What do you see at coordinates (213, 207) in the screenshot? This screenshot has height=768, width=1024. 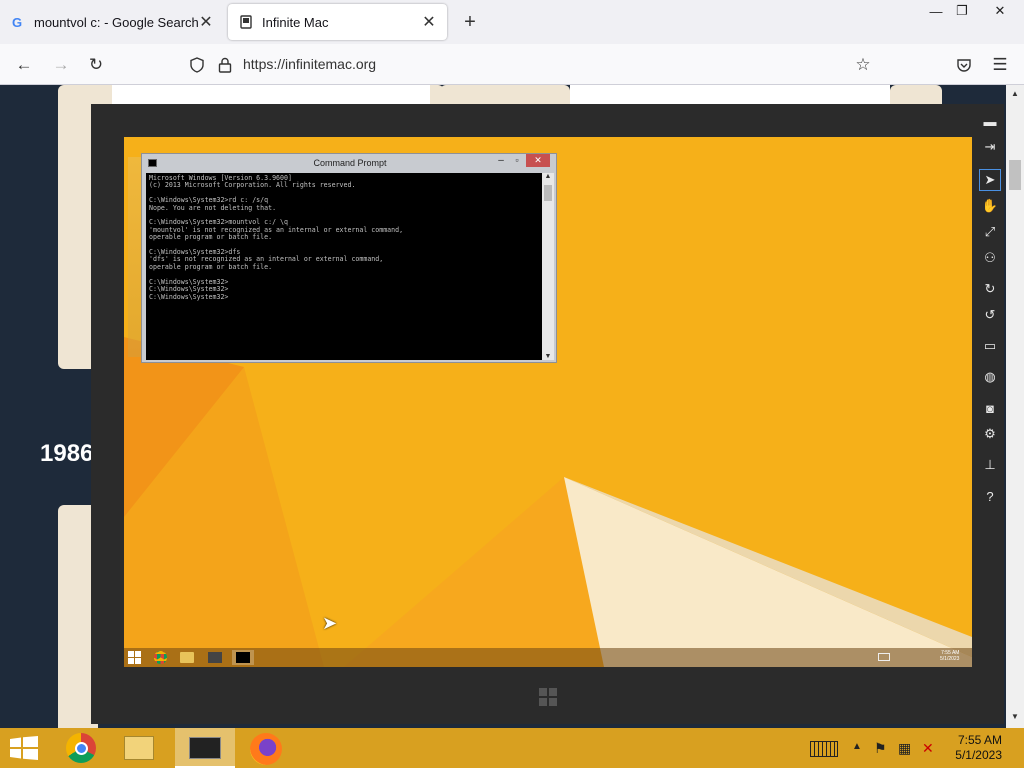 I see `console-line: Nope. You are not deleting that.` at bounding box center [213, 207].